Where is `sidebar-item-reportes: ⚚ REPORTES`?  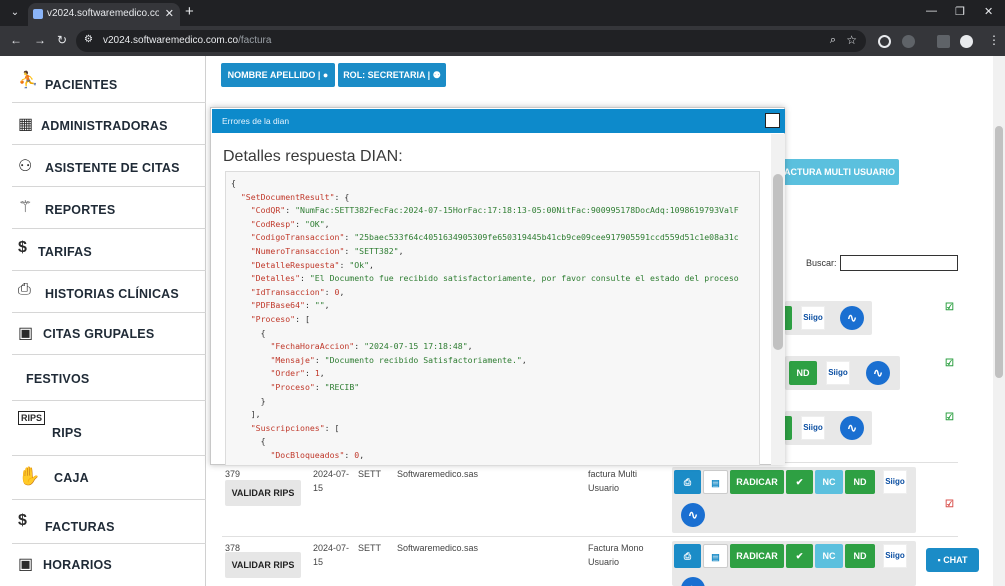
sidebar-item-reportes: ⚚ REPORTES is located at coordinates (109, 208).